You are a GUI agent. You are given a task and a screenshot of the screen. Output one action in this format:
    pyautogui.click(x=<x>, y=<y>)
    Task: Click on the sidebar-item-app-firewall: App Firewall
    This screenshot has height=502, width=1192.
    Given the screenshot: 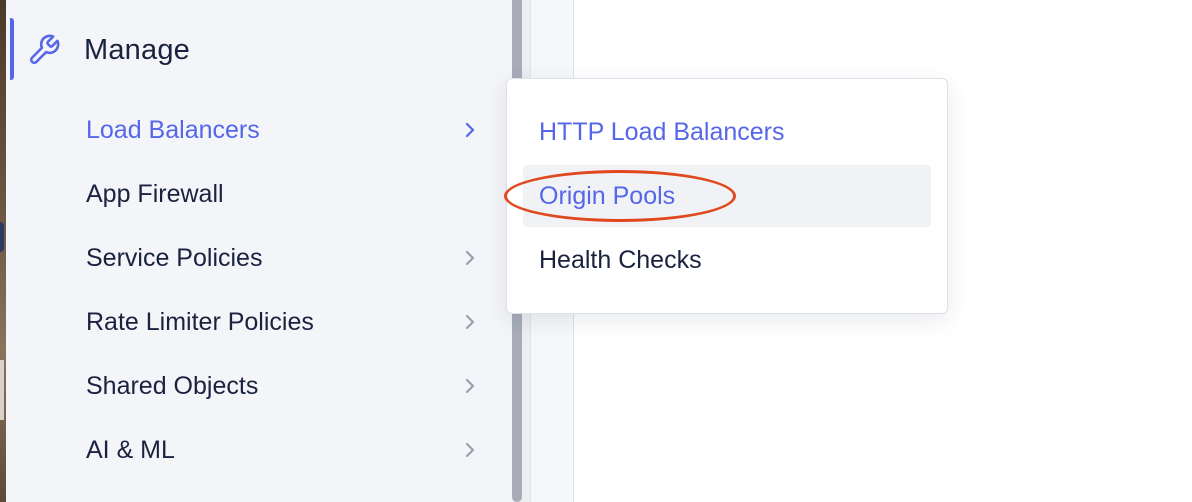 What is the action you would take?
    pyautogui.click(x=286, y=194)
    